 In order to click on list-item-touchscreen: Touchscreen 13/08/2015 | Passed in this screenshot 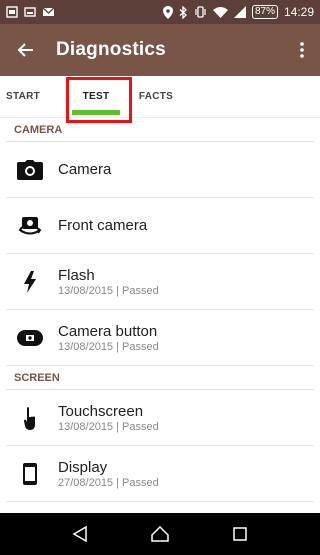, I will do `click(160, 418)`.